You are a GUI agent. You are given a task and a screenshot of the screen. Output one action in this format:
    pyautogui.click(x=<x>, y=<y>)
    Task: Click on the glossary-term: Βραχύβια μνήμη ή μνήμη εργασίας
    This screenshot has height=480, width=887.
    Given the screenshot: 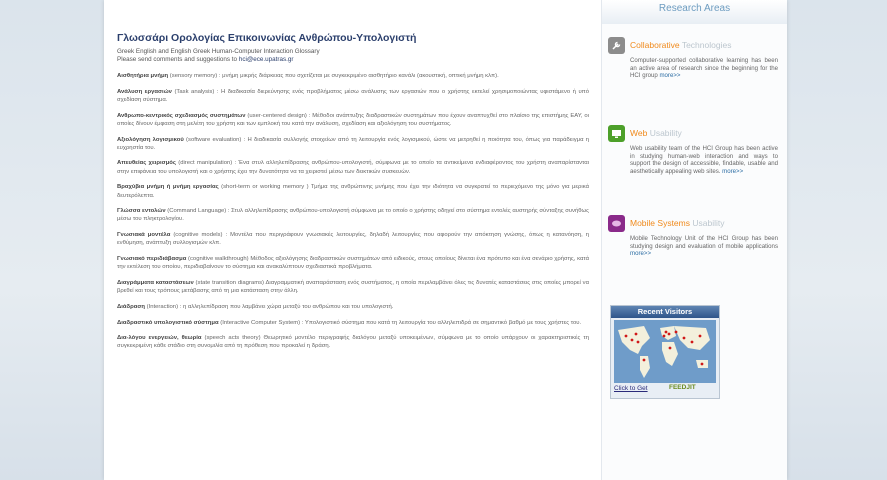 What is the action you would take?
    pyautogui.click(x=168, y=187)
    